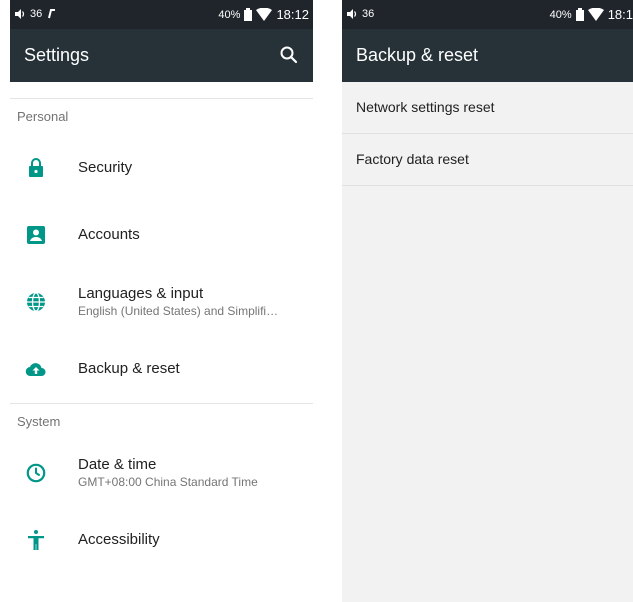 The image size is (633, 602). What do you see at coordinates (289, 55) in the screenshot?
I see `search-icon` at bounding box center [289, 55].